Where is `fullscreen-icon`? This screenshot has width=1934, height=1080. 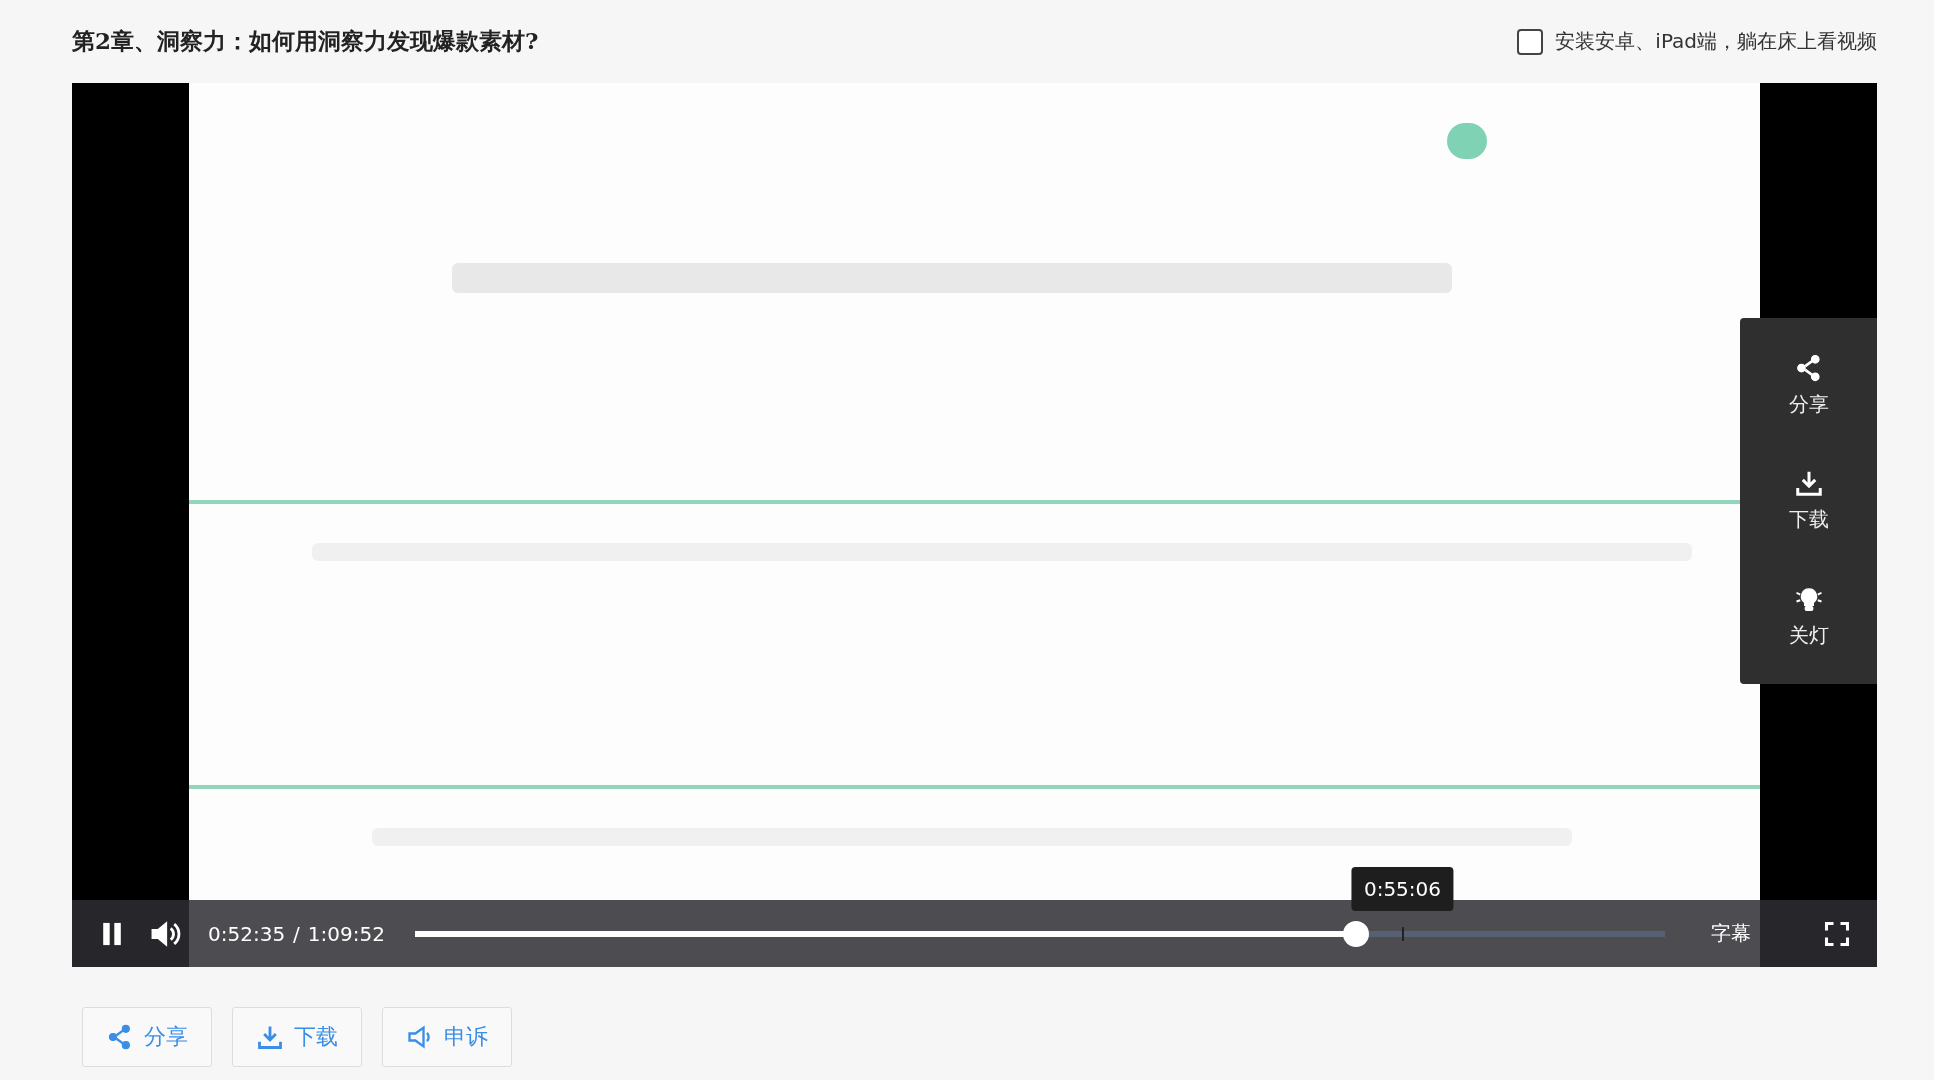 fullscreen-icon is located at coordinates (1837, 933).